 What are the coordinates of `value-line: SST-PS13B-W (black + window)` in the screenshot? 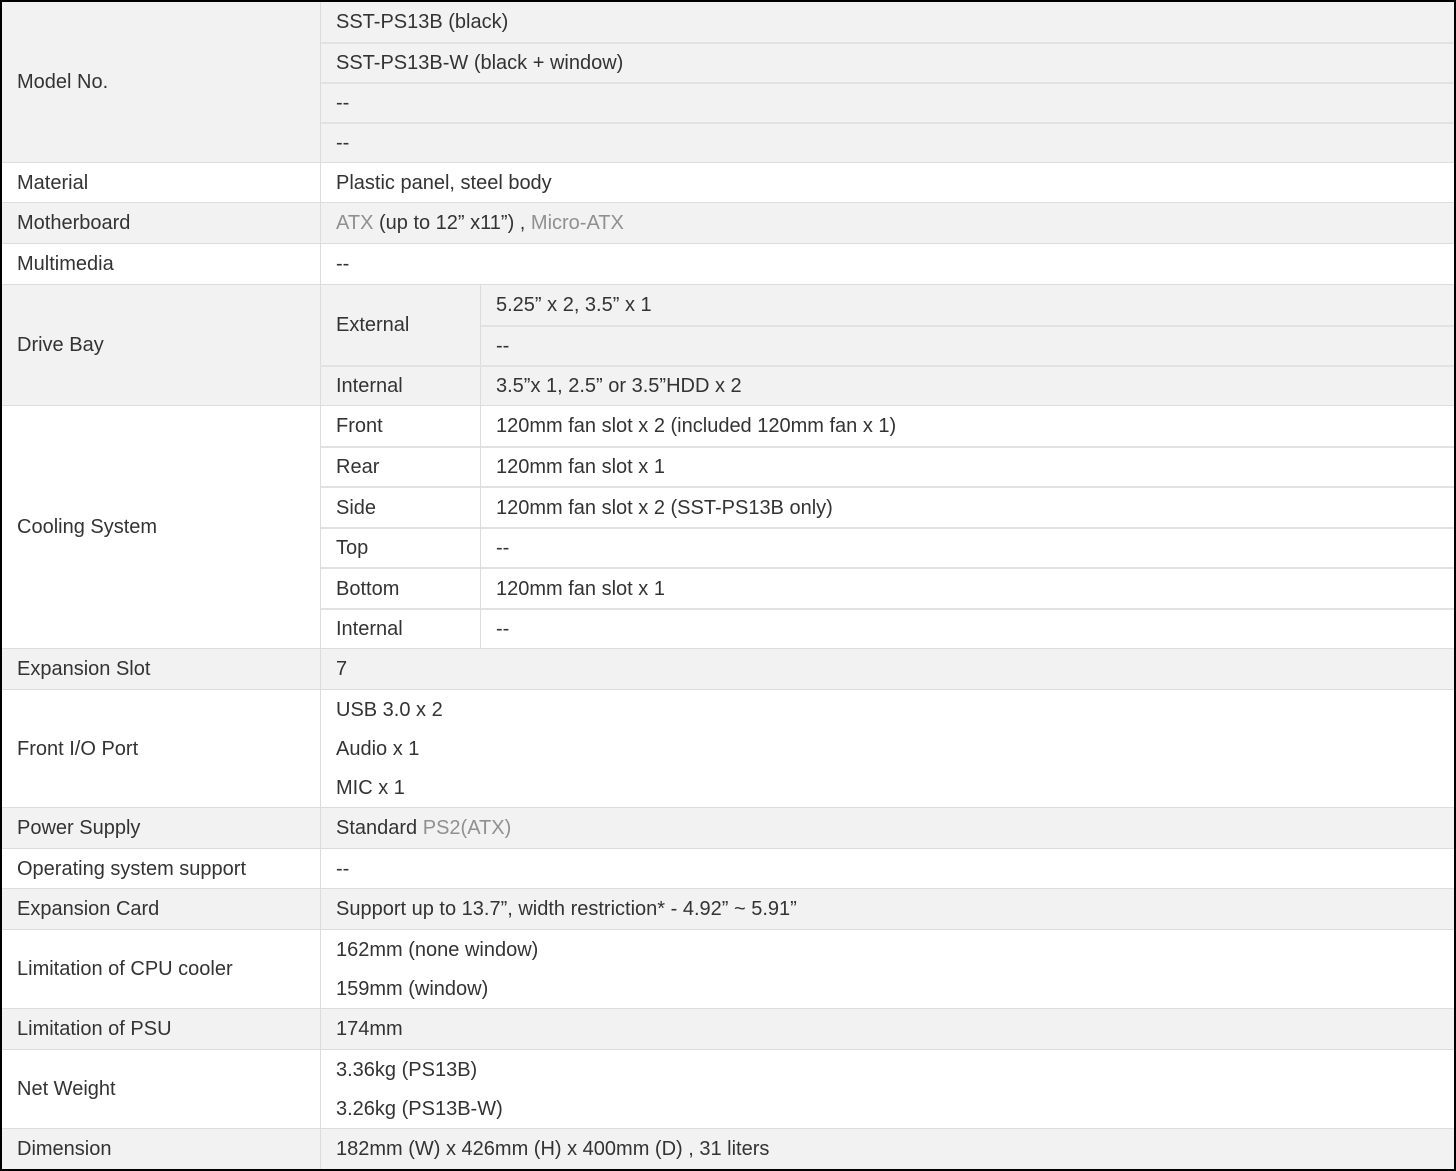 It's located at (887, 62).